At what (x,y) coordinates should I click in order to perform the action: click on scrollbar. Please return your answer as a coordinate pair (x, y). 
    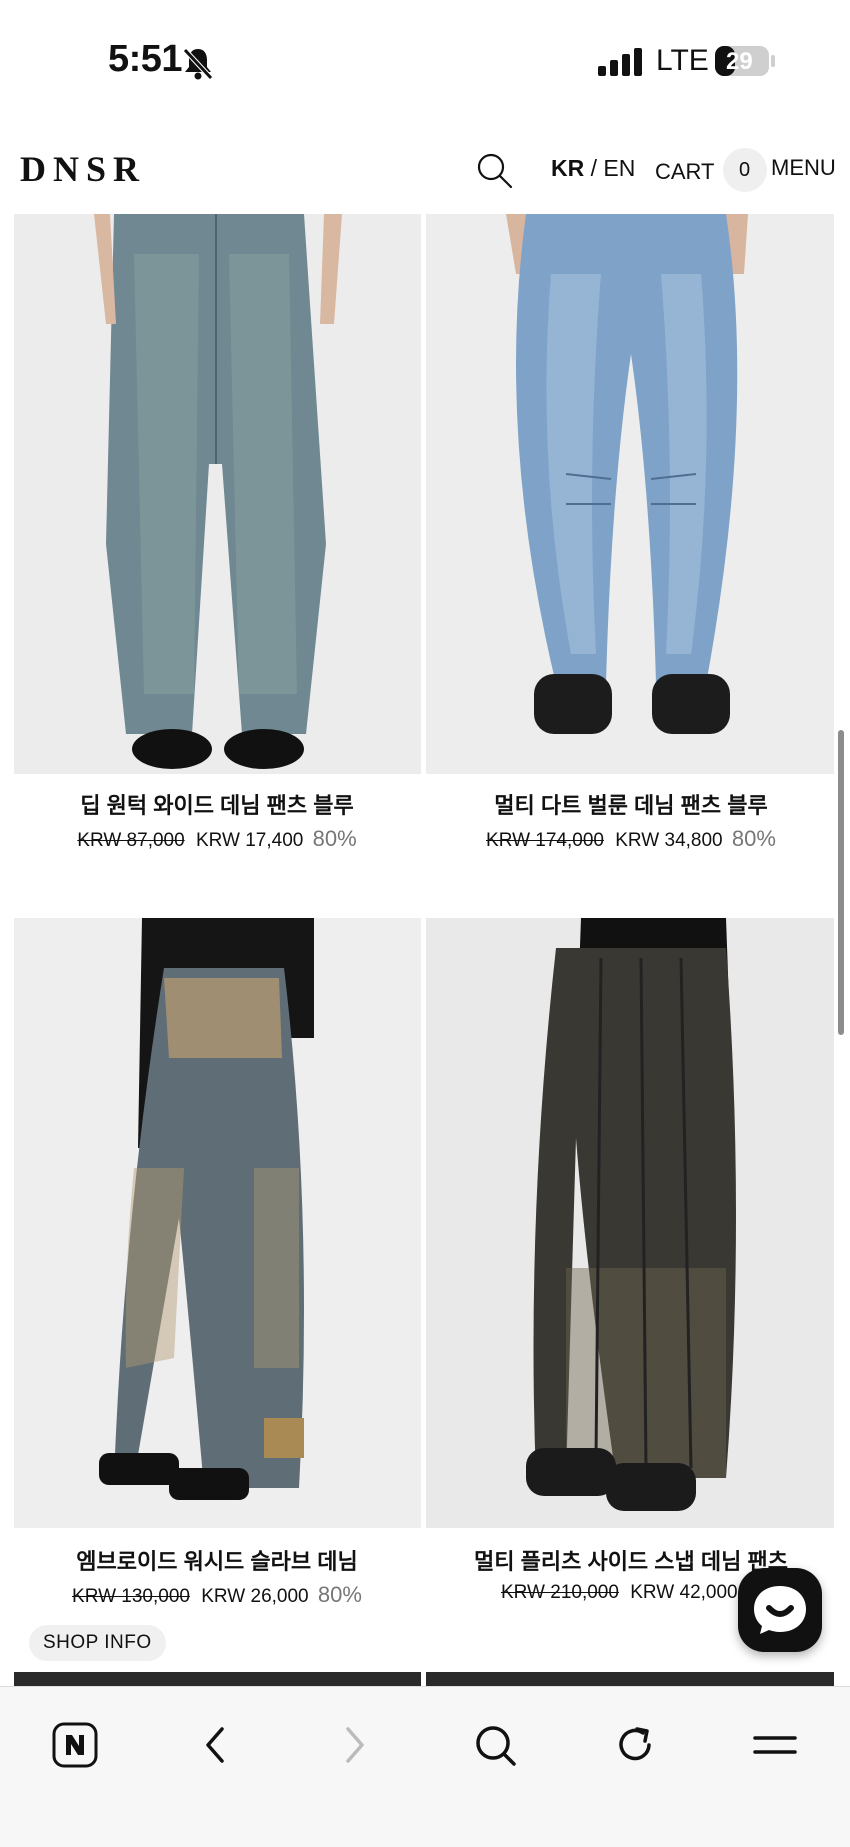
    Looking at the image, I should click on (841, 882).